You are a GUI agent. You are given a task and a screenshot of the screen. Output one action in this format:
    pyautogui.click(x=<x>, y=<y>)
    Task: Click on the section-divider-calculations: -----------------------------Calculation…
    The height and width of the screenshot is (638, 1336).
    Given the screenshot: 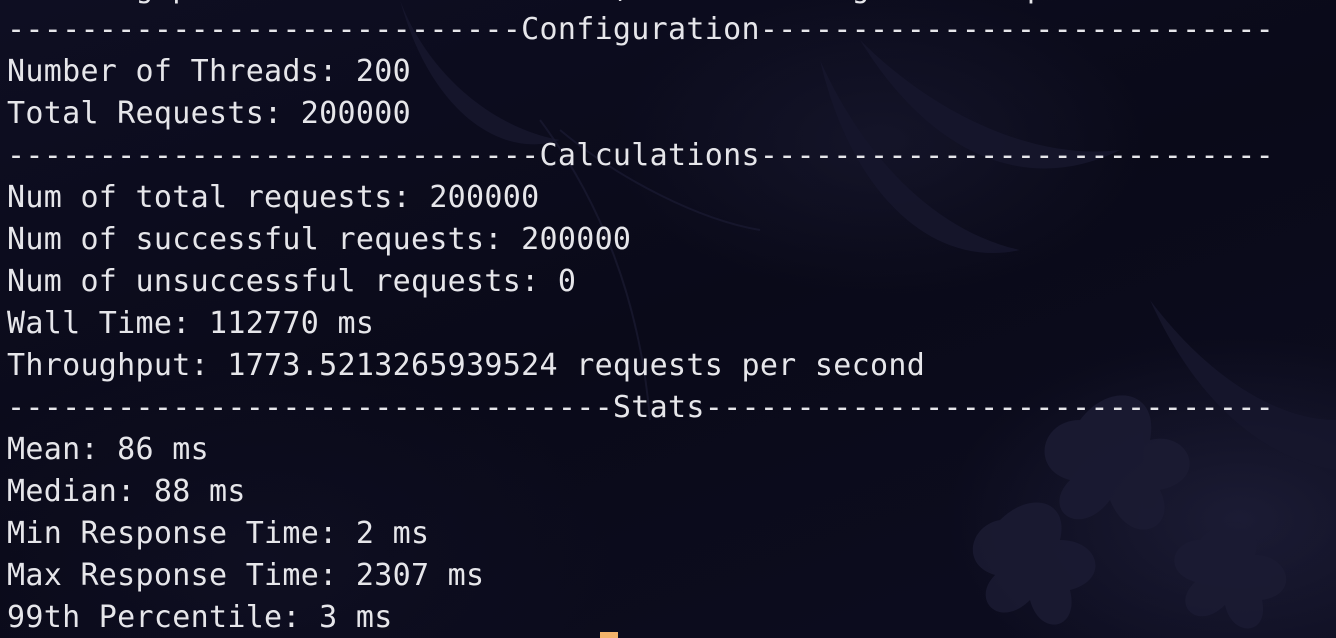 What is the action you would take?
    pyautogui.click(x=640, y=155)
    